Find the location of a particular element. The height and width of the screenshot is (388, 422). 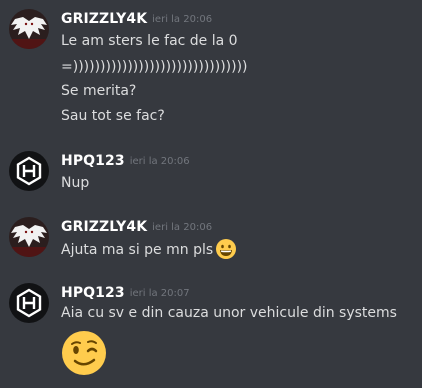

message-text: Nup is located at coordinates (75, 183).